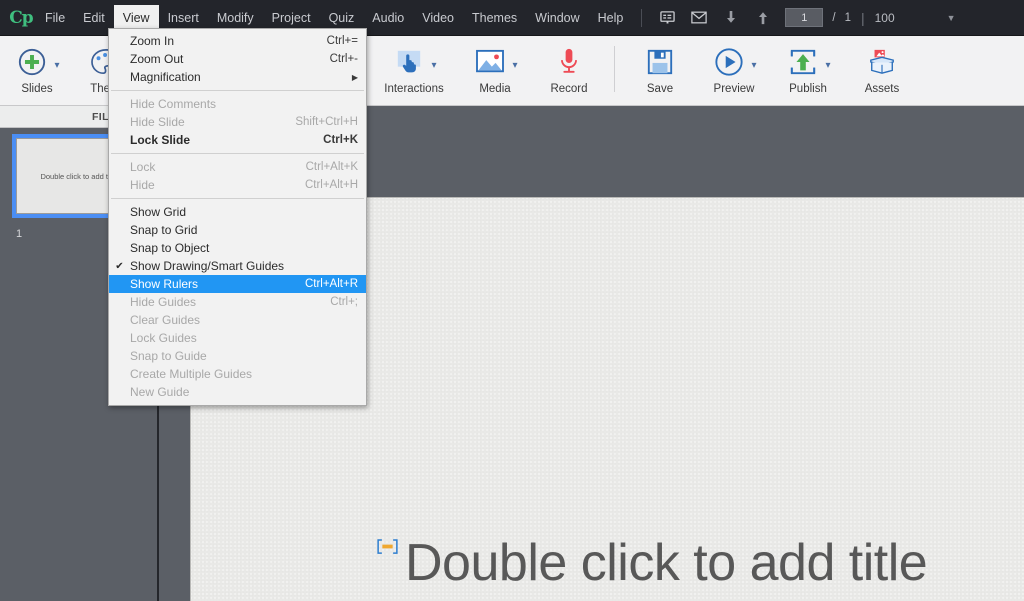 The width and height of the screenshot is (1024, 601). Describe the element at coordinates (569, 89) in the screenshot. I see `toolbar-label: Record` at that location.